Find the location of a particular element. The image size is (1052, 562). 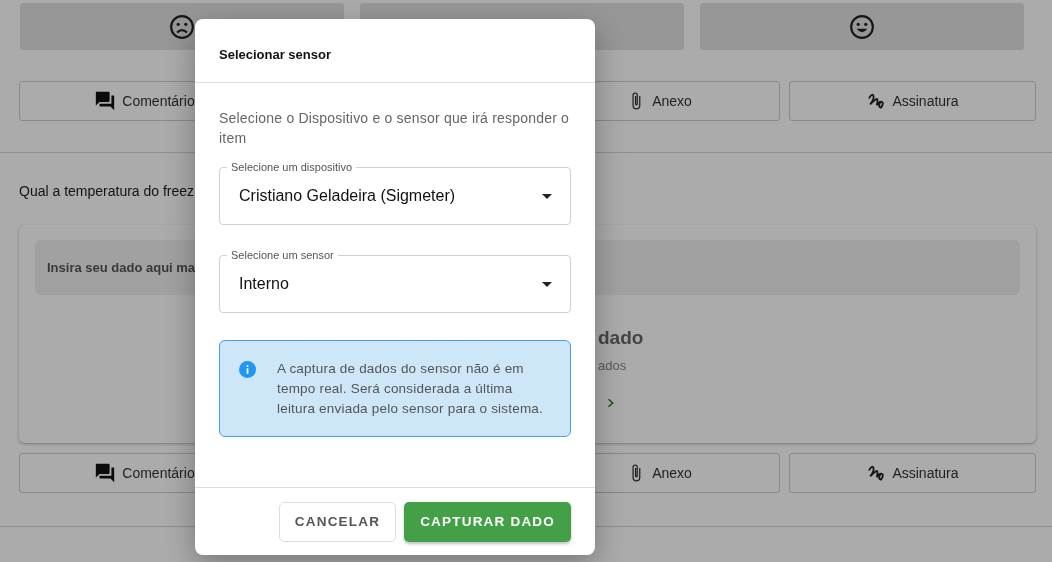

dialog-title: Selecionar sensor is located at coordinates (395, 51).